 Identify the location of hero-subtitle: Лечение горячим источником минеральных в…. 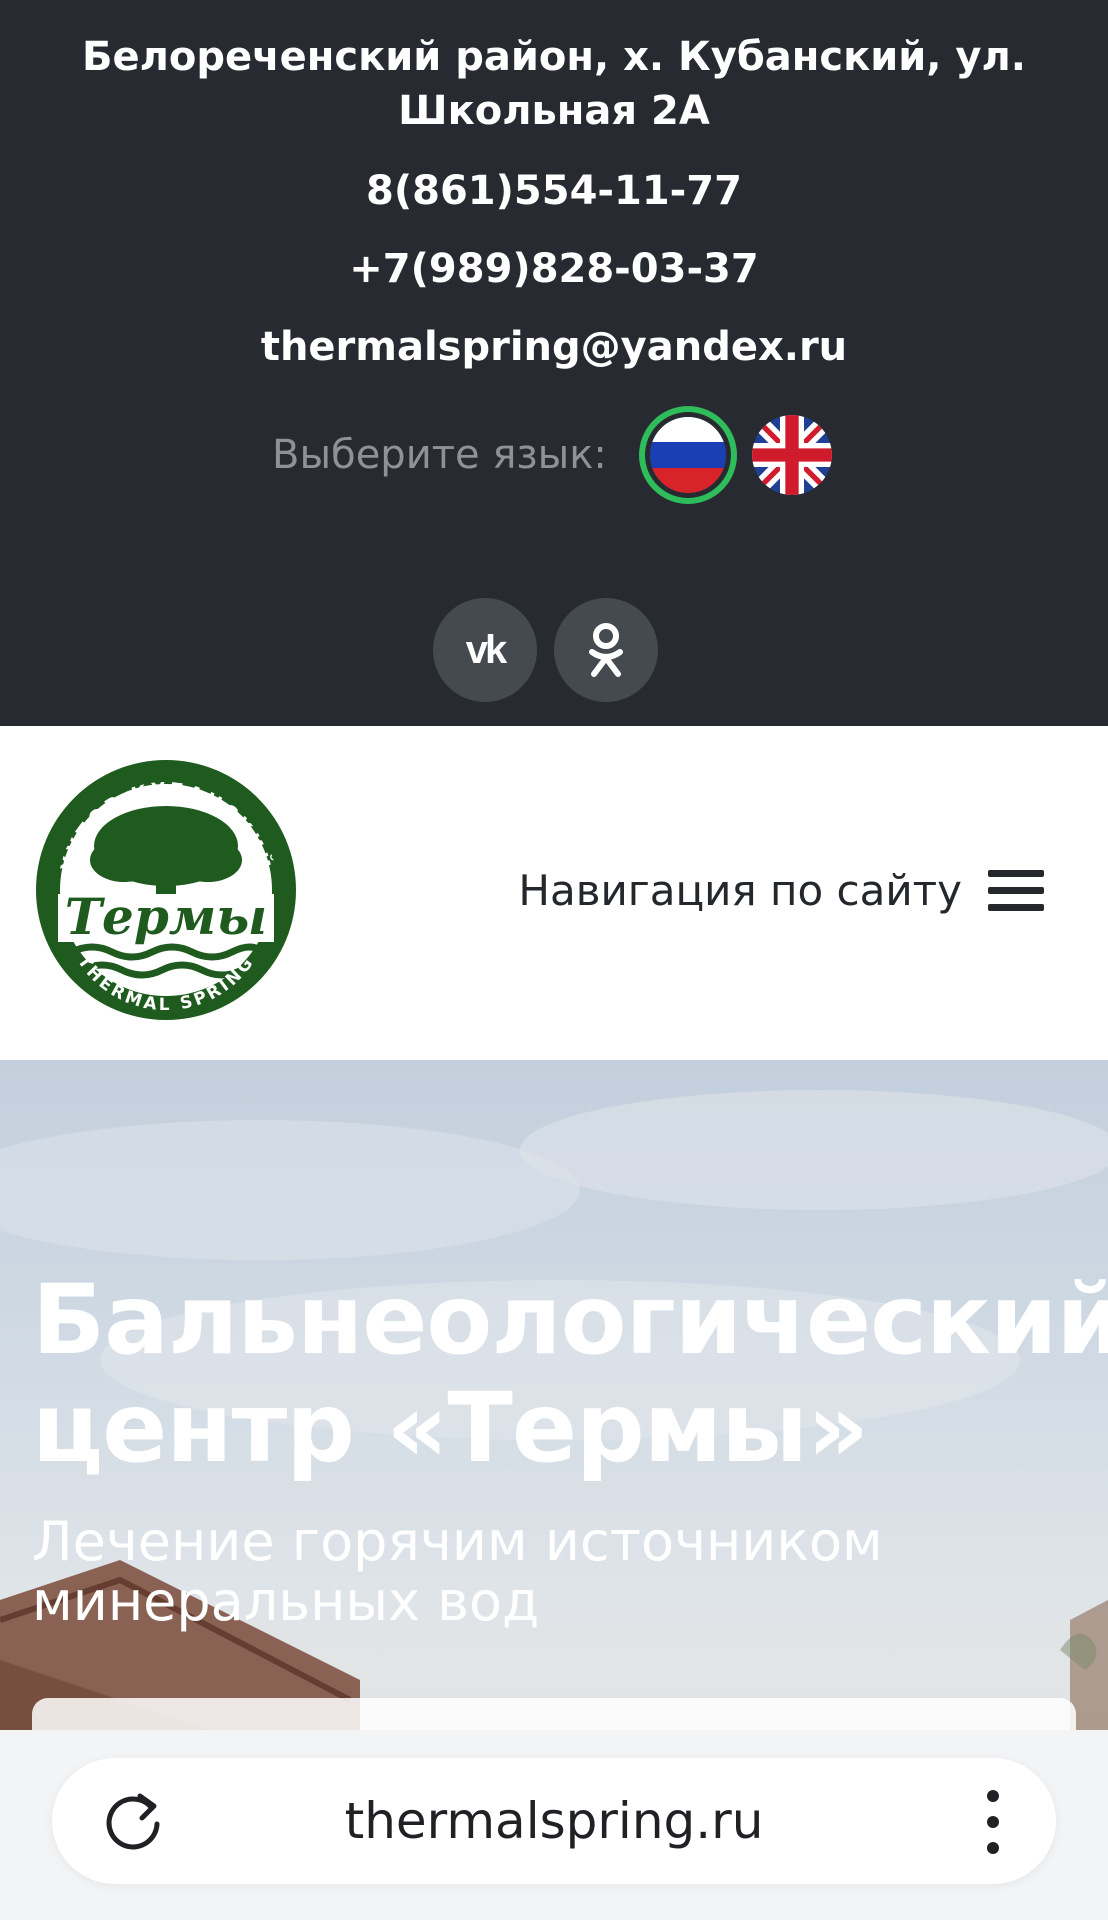
(457, 1571).